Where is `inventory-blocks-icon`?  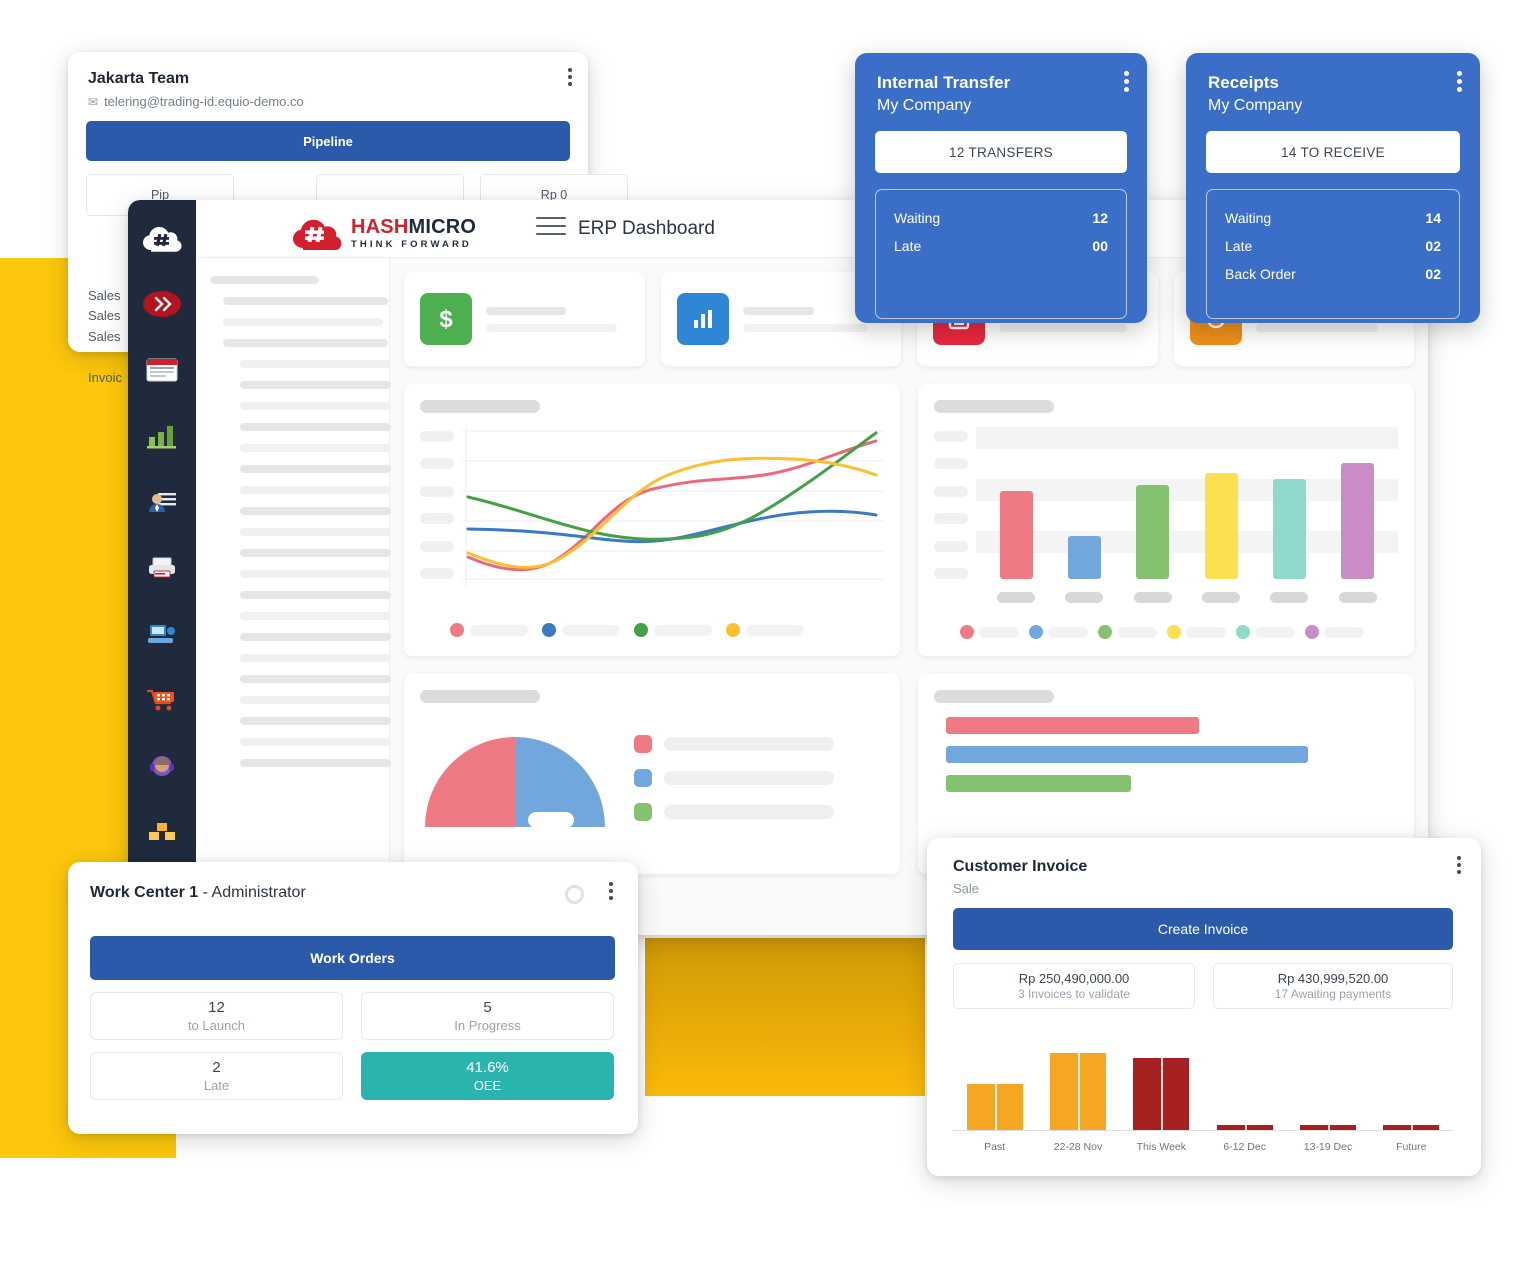 inventory-blocks-icon is located at coordinates (162, 832).